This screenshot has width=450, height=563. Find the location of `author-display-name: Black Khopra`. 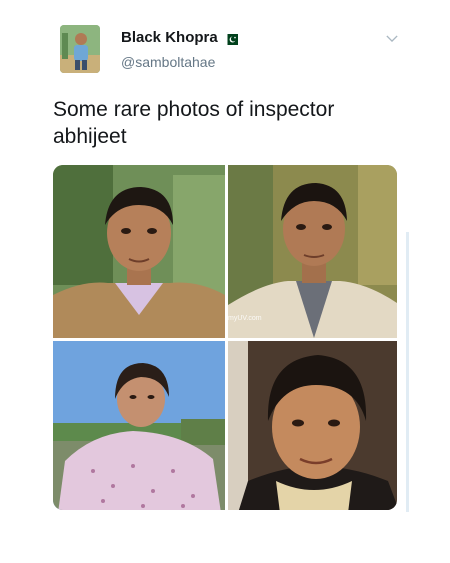

author-display-name: Black Khopra is located at coordinates (169, 37).